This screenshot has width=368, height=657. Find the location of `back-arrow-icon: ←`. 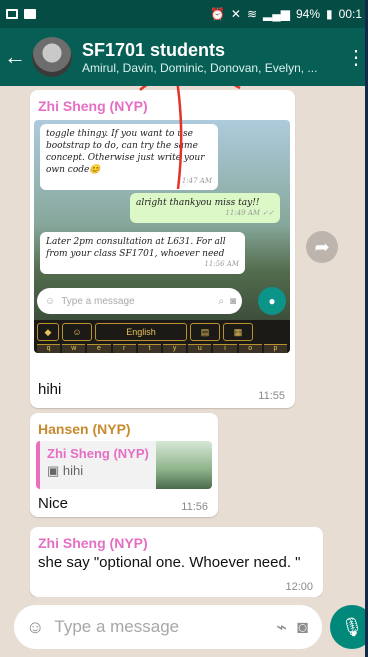

back-arrow-icon: ← is located at coordinates (15, 57).